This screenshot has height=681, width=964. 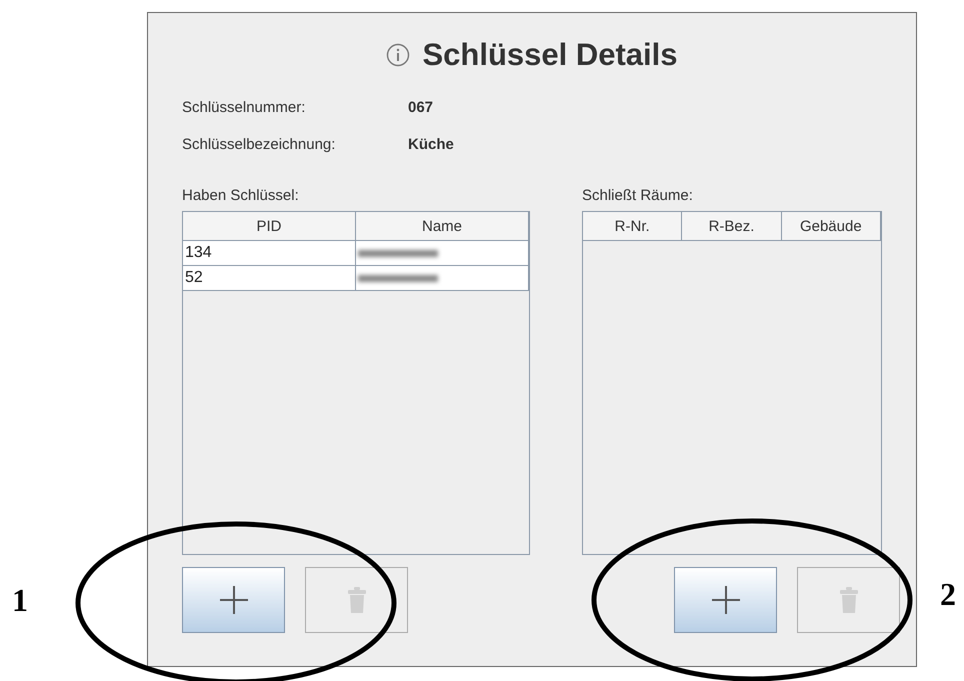 I want to click on field-value: Küche, so click(x=431, y=144).